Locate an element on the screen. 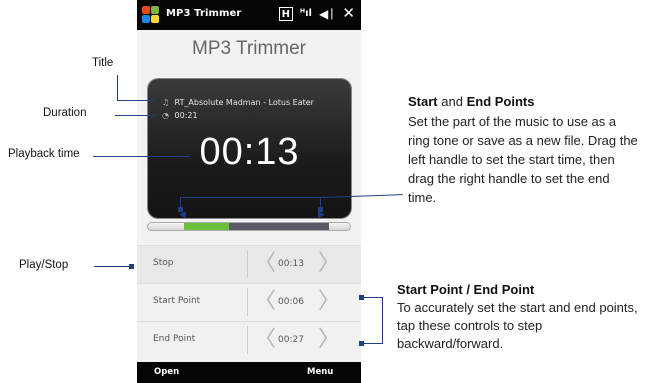 This screenshot has width=645, height=383. heading-start: Start is located at coordinates (423, 101).